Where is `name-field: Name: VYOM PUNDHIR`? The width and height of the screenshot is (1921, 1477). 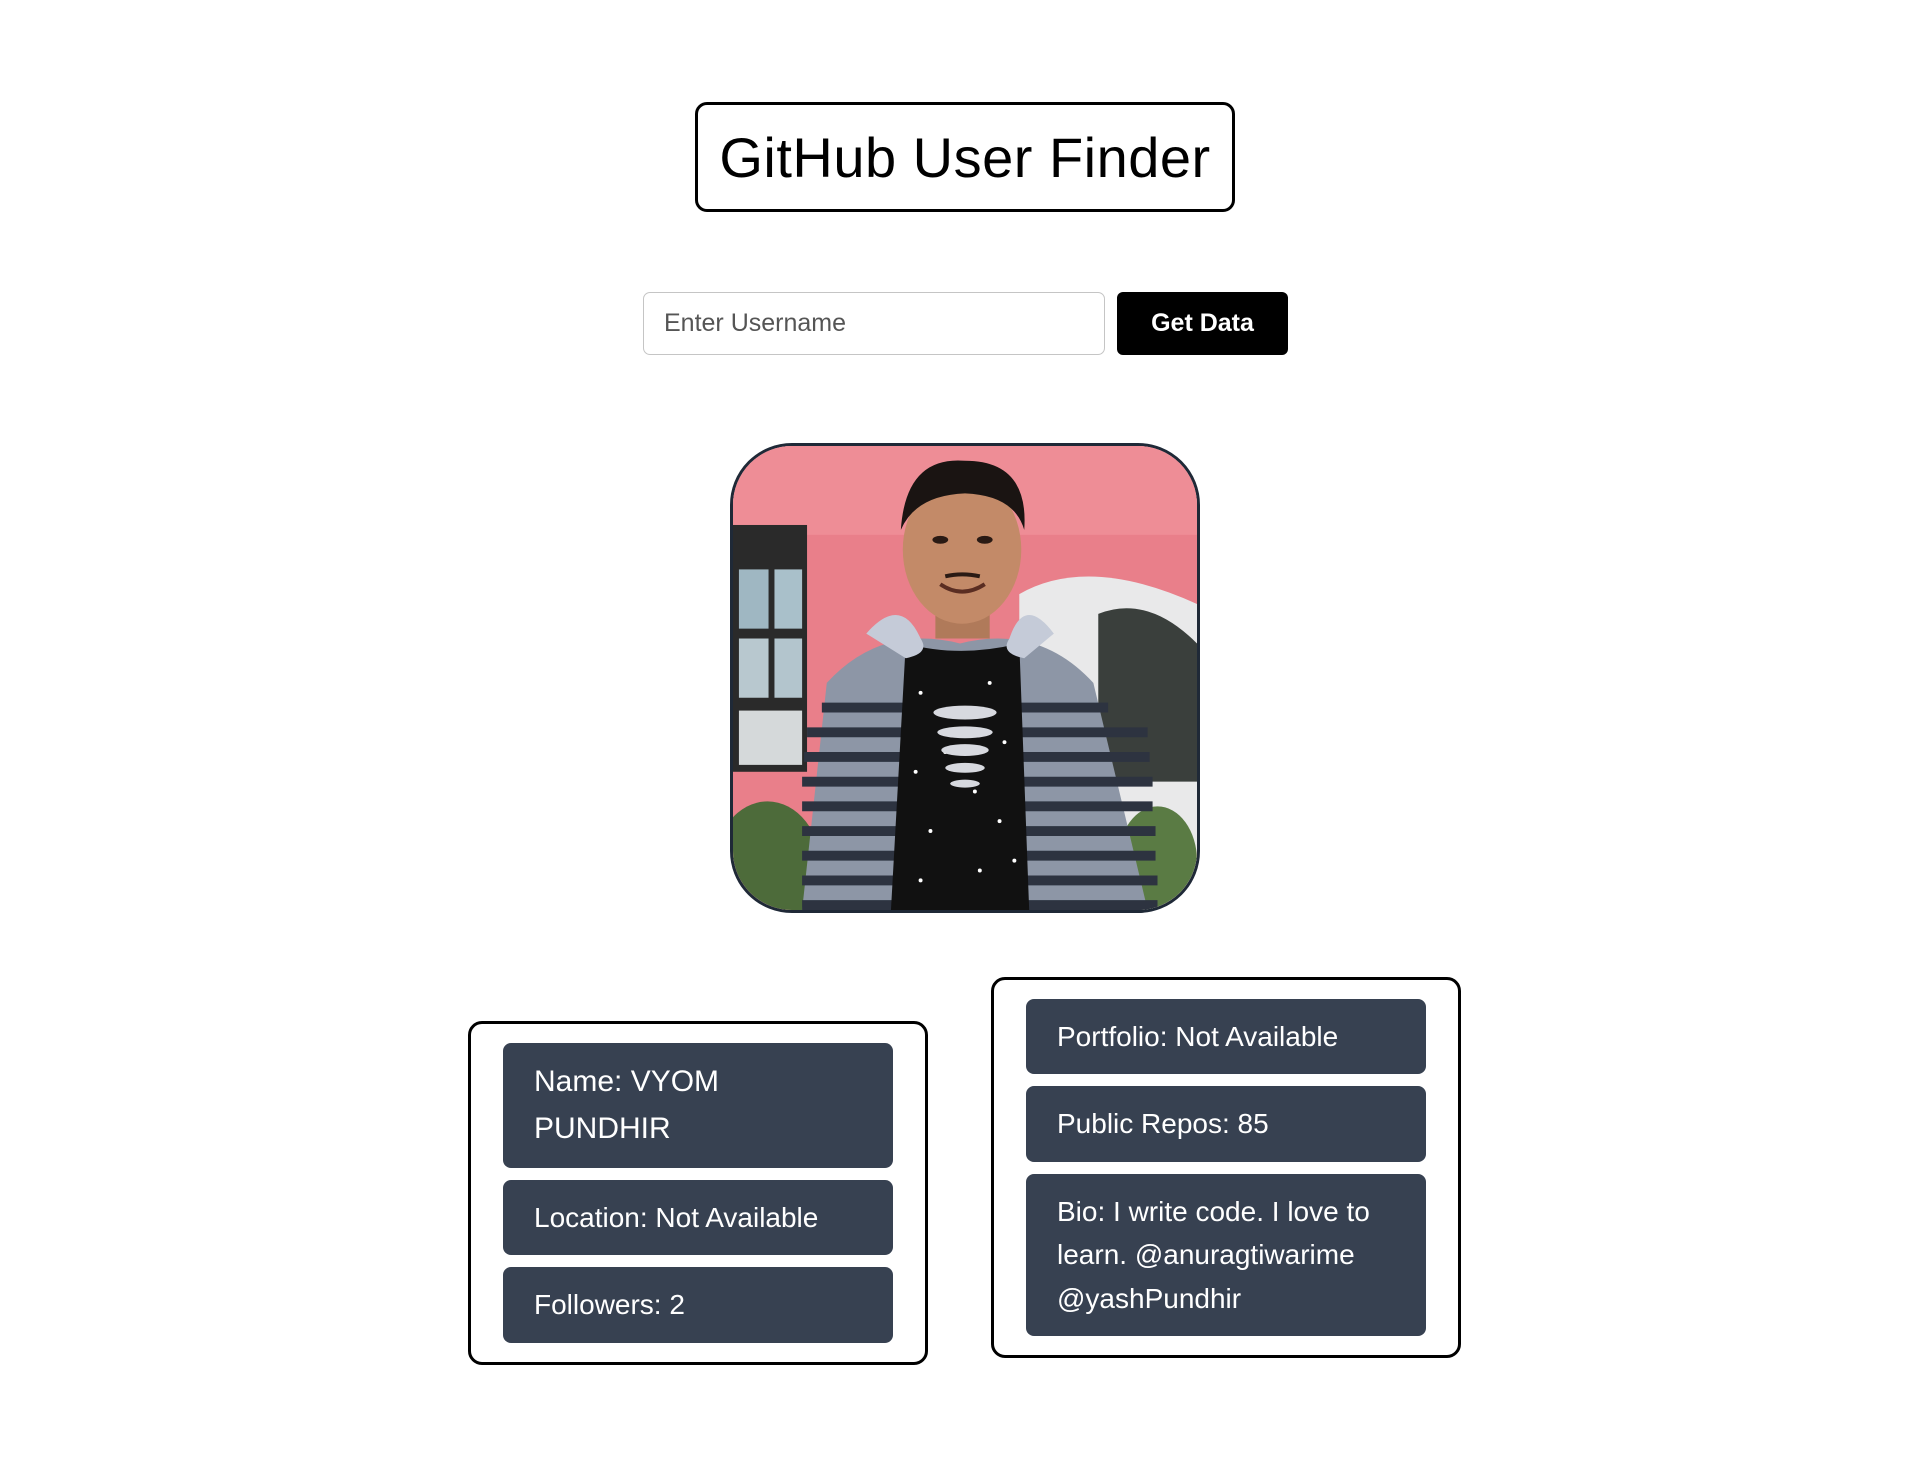
name-field: Name: VYOM PUNDHIR is located at coordinates (698, 1105).